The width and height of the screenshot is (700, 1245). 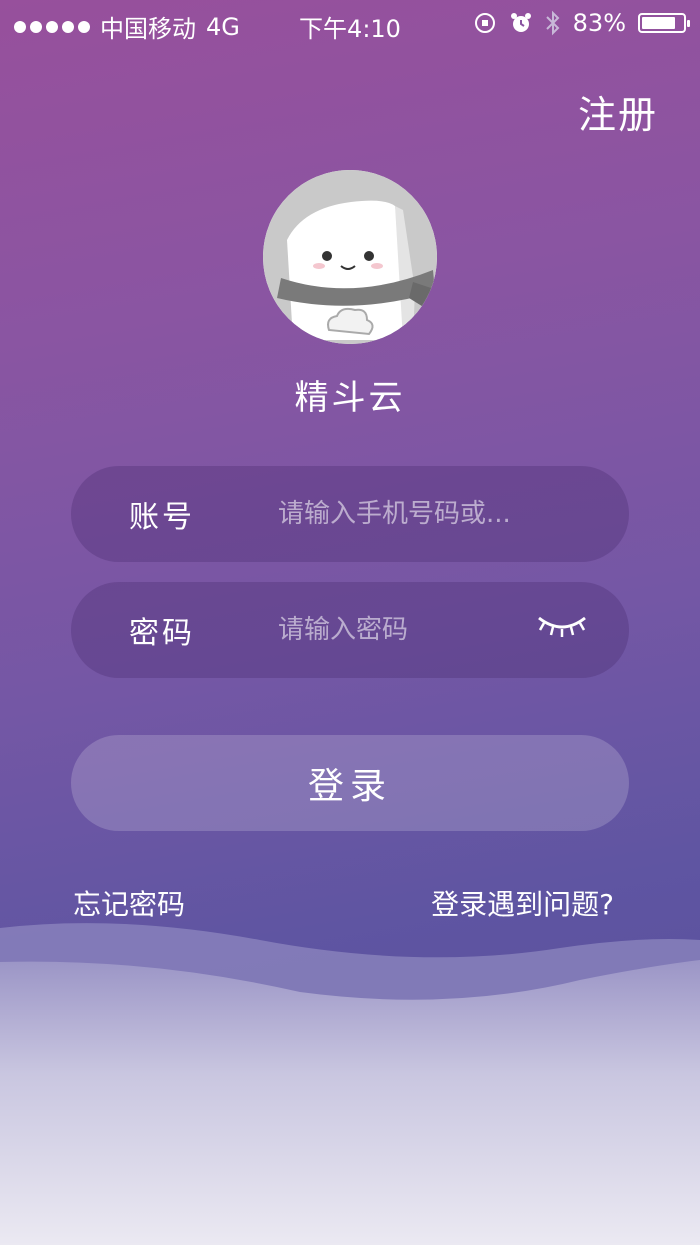 I want to click on mascot-icon, so click(x=350, y=257).